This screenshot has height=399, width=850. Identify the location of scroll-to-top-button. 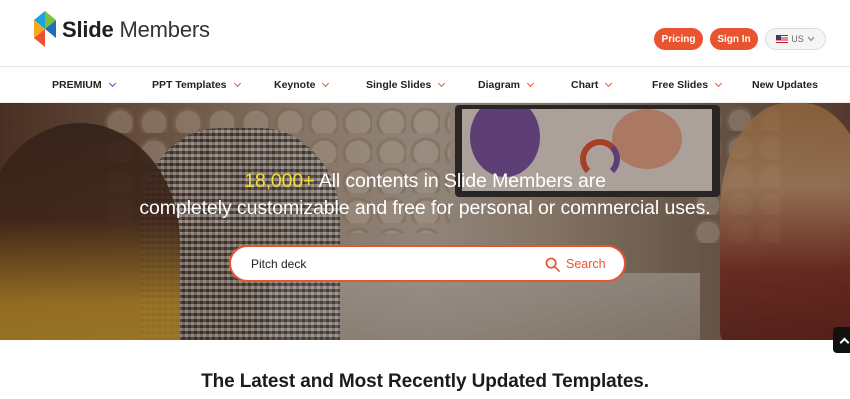
(841, 340).